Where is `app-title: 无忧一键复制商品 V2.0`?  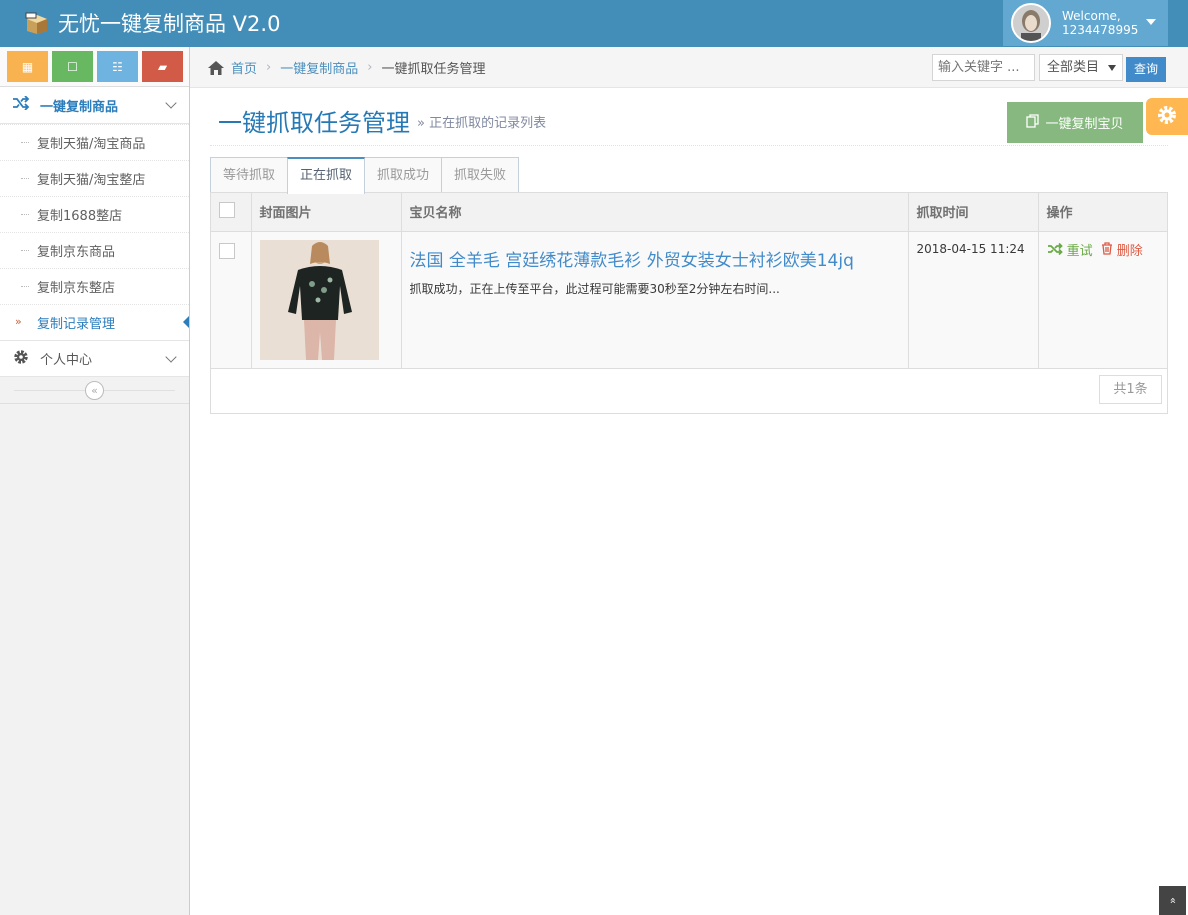 app-title: 无忧一键复制商品 V2.0 is located at coordinates (169, 24).